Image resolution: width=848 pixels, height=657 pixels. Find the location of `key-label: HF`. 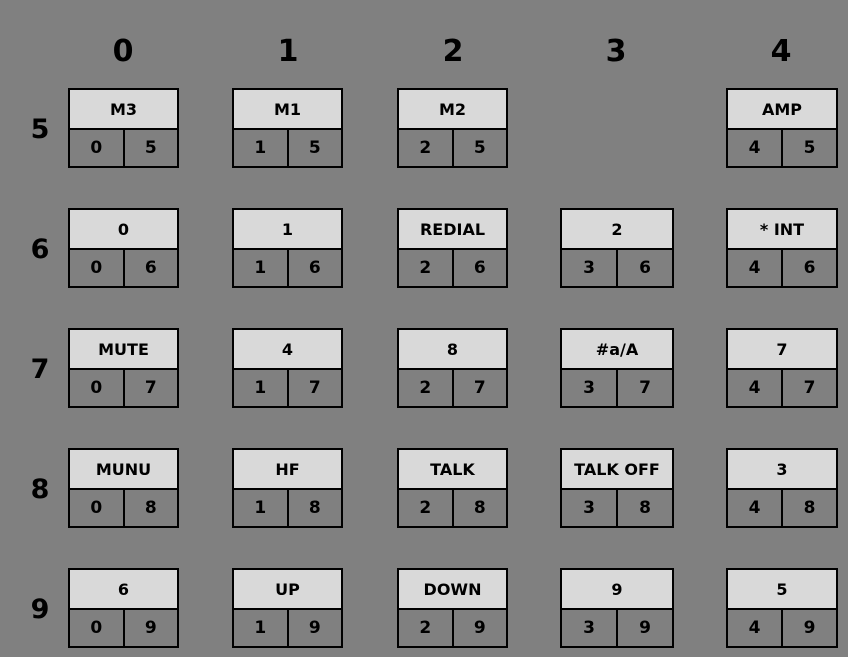

key-label: HF is located at coordinates (287, 470).